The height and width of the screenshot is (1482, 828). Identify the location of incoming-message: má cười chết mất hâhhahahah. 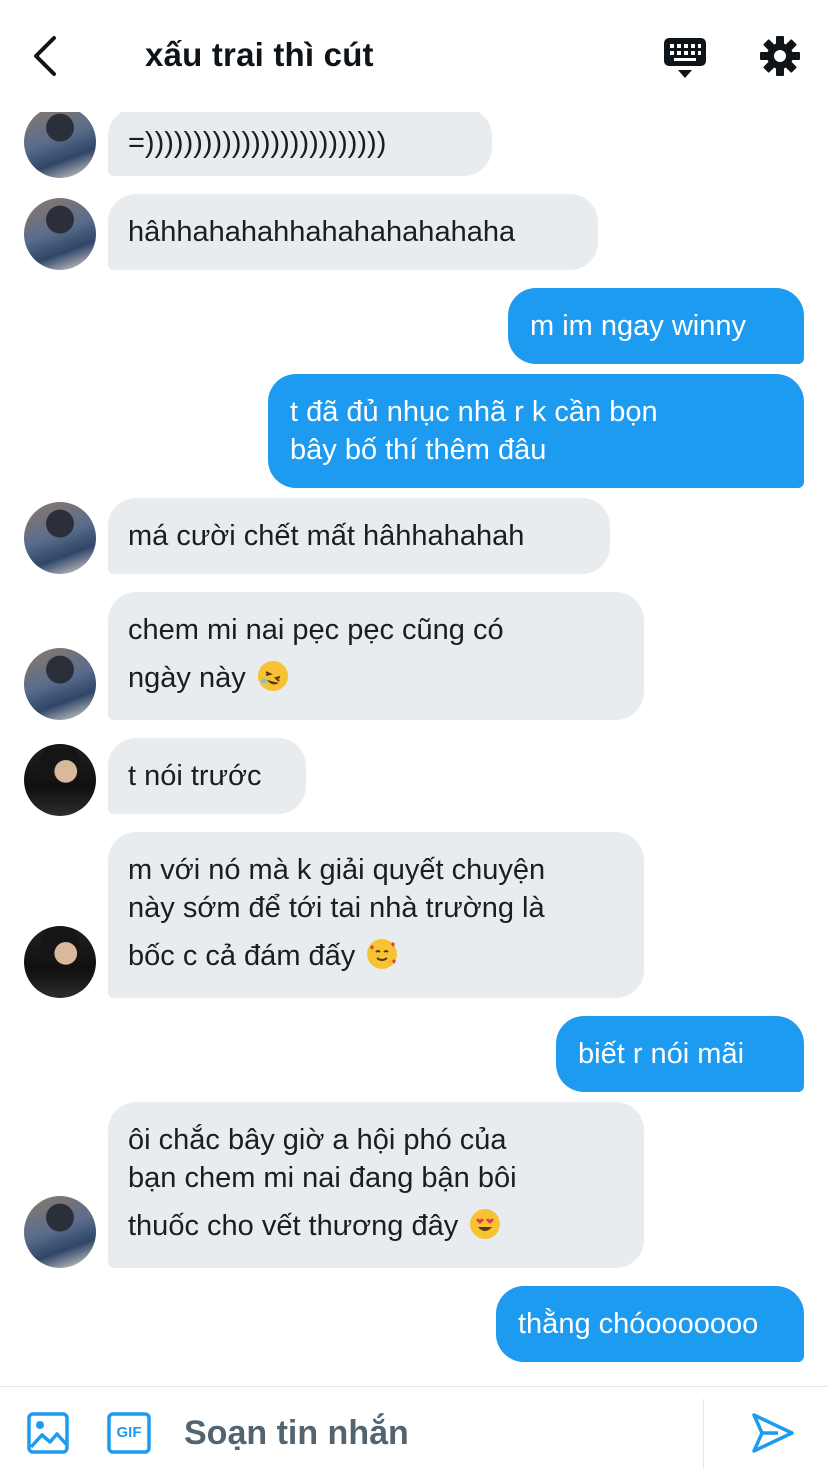
(359, 536).